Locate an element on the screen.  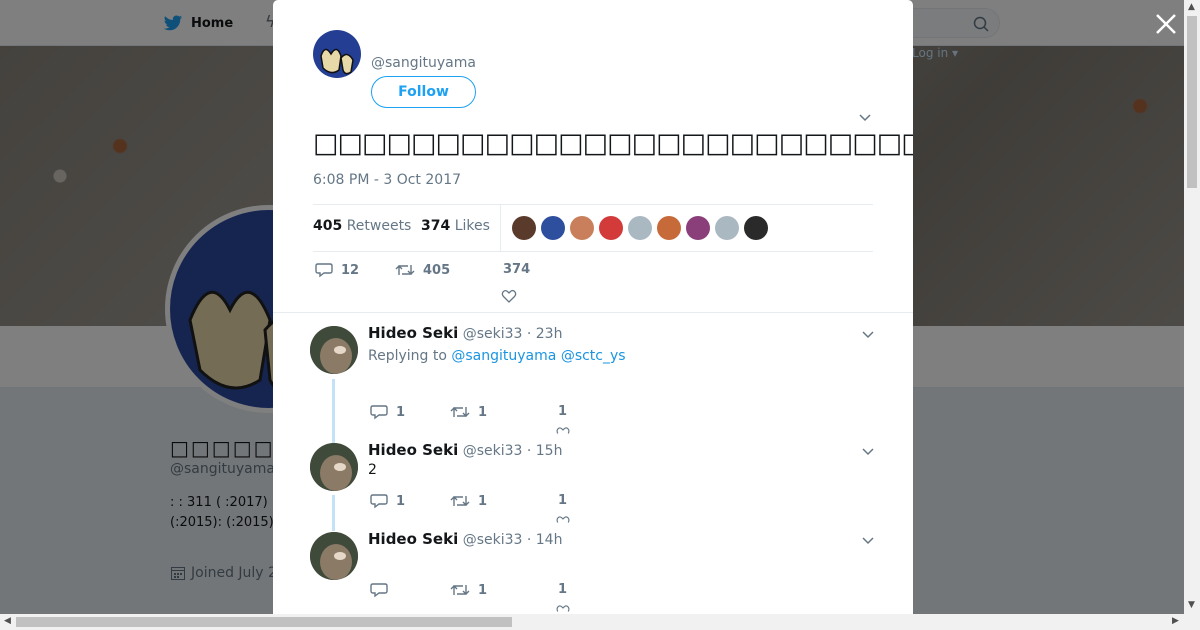
tweet-author-handle: @sangituyama is located at coordinates (423, 63).